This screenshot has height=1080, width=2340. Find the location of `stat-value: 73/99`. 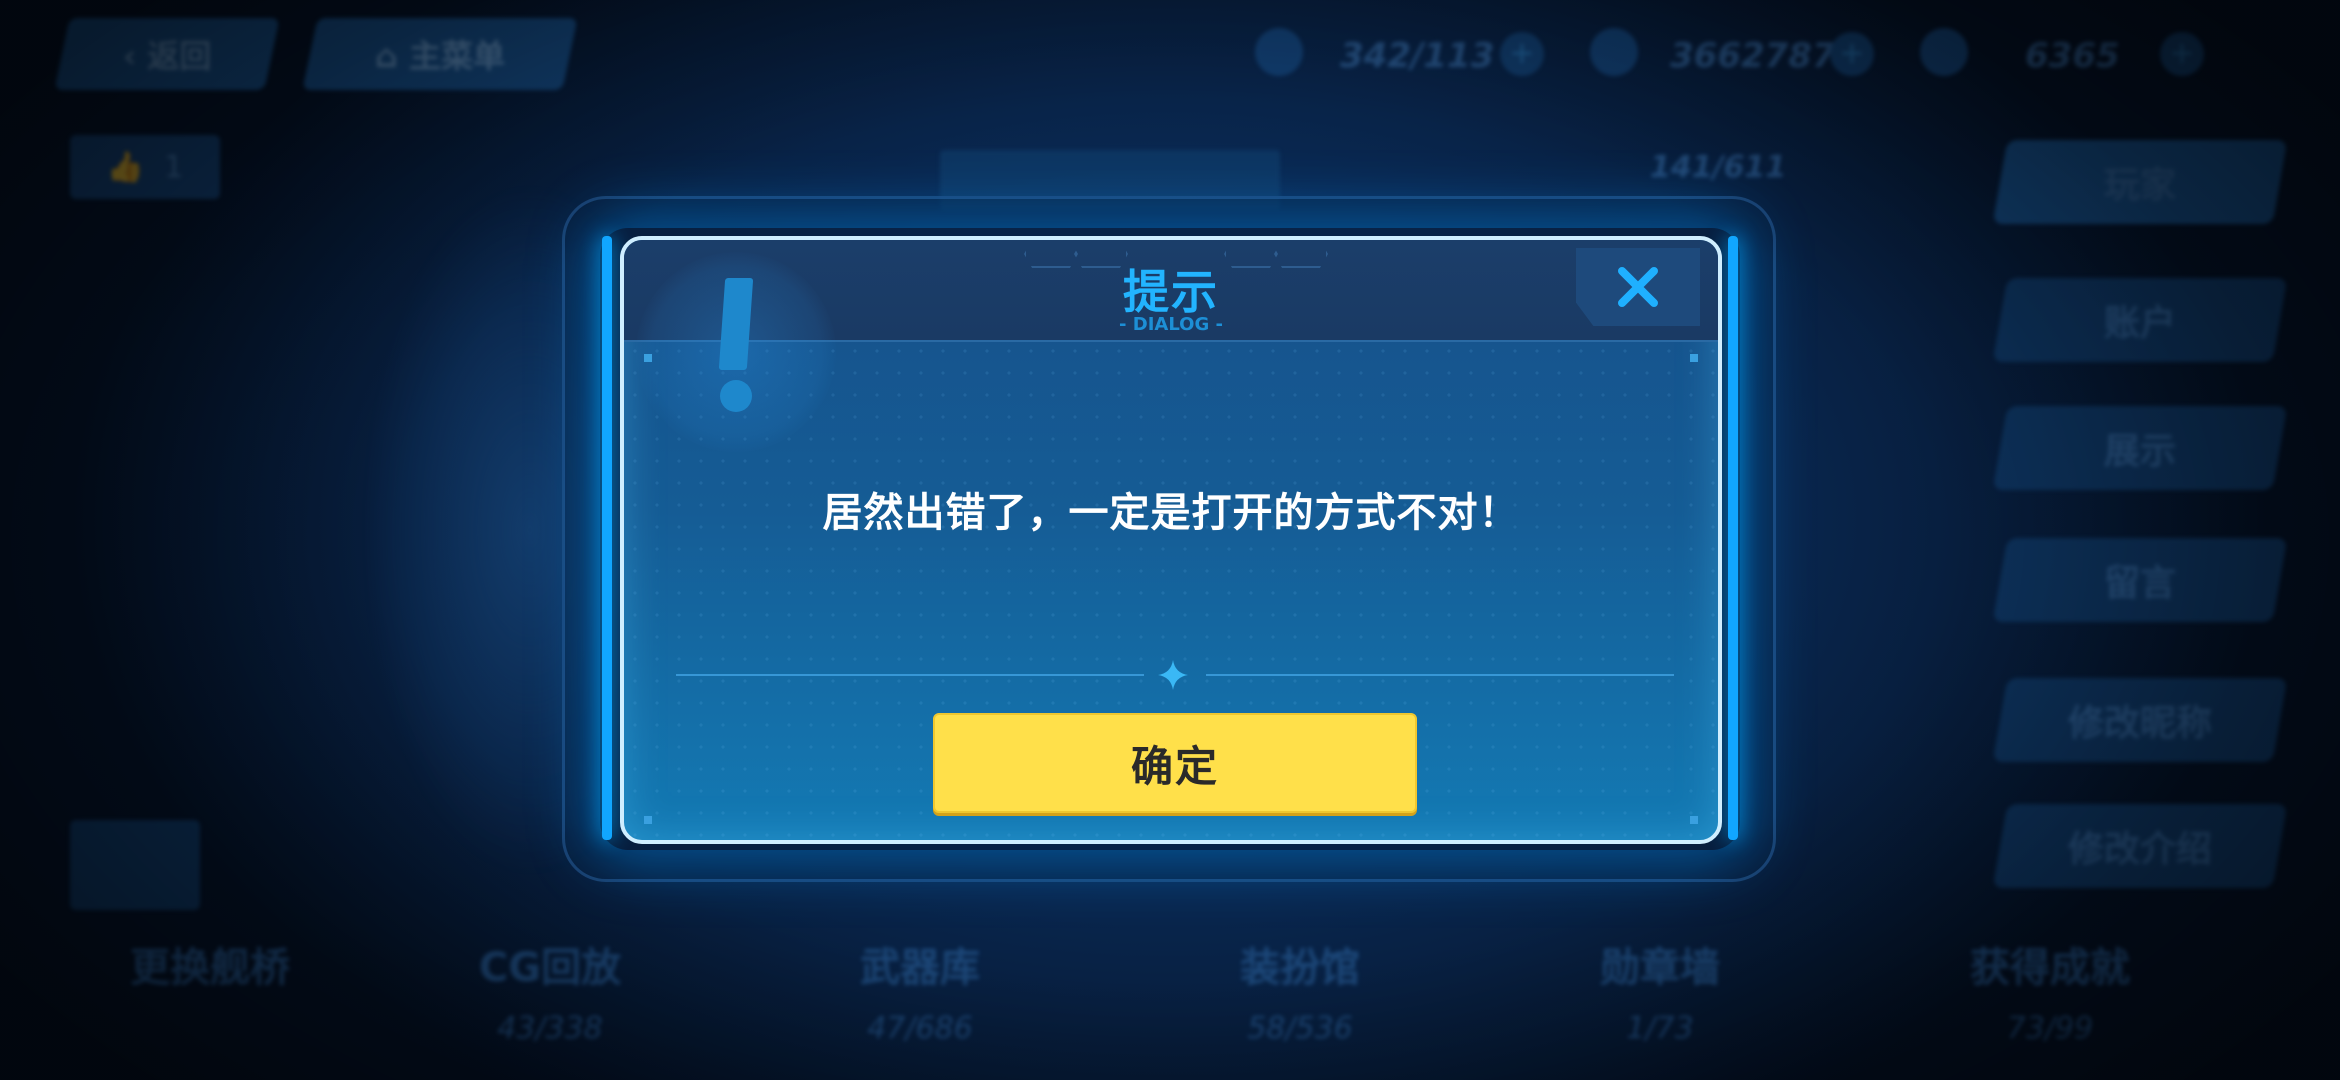

stat-value: 73/99 is located at coordinates (2050, 1028).